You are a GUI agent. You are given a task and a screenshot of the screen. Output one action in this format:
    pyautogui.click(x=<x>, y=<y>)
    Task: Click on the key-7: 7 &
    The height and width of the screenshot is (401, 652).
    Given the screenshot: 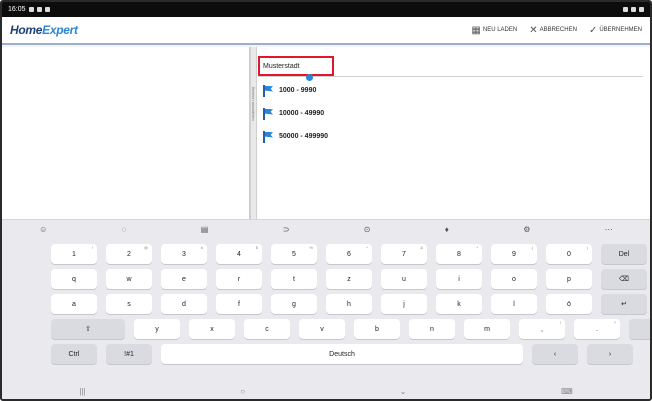 What is the action you would take?
    pyautogui.click(x=404, y=254)
    